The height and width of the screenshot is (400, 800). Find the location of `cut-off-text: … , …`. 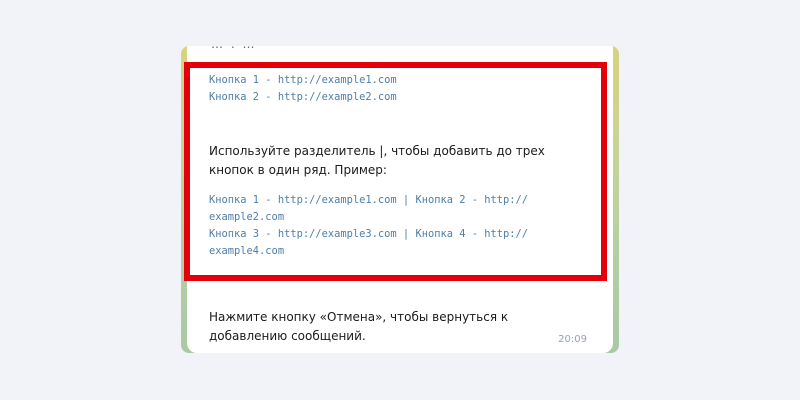

cut-off-text: … , … is located at coordinates (331, 47).